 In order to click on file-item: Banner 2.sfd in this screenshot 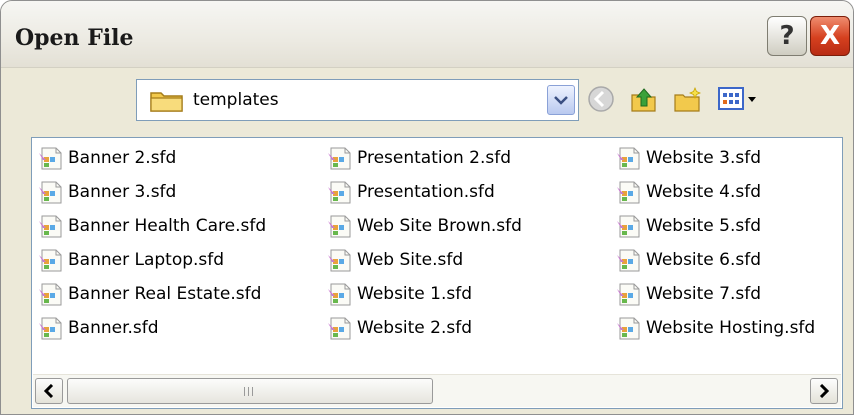, I will do `click(106, 158)`.